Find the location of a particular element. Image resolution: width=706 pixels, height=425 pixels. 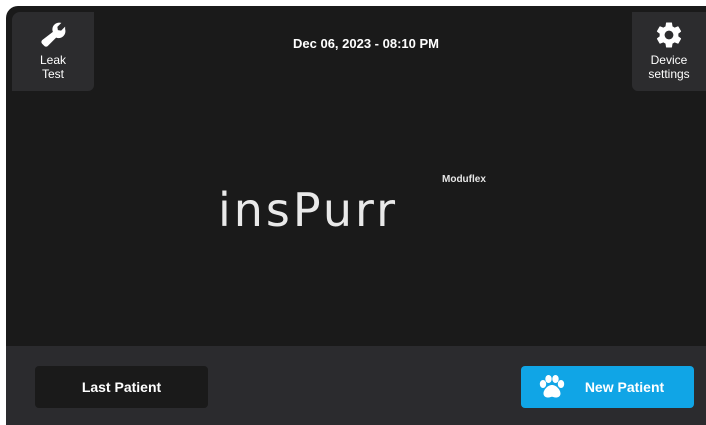

brand-subtitle: Moduflex is located at coordinates (464, 179).